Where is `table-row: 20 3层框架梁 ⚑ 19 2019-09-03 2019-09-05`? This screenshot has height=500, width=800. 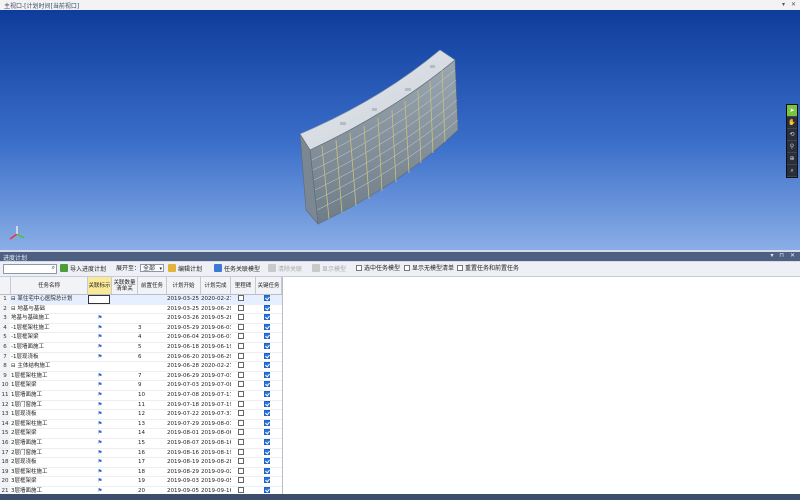 table-row: 20 3层框架梁 ⚑ 19 2019-09-03 2019-09-05 is located at coordinates (141, 482).